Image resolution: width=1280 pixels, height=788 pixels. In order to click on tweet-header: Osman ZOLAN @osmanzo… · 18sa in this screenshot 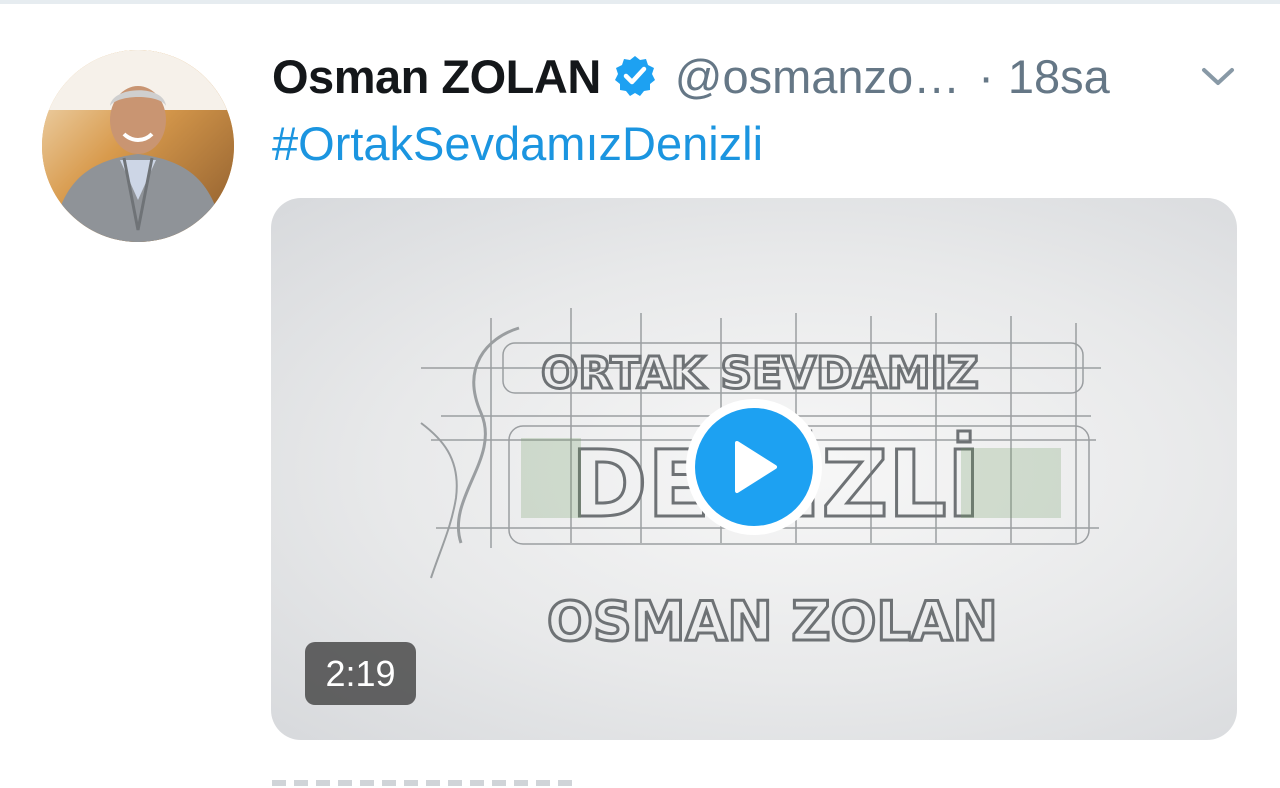, I will do `click(762, 76)`.